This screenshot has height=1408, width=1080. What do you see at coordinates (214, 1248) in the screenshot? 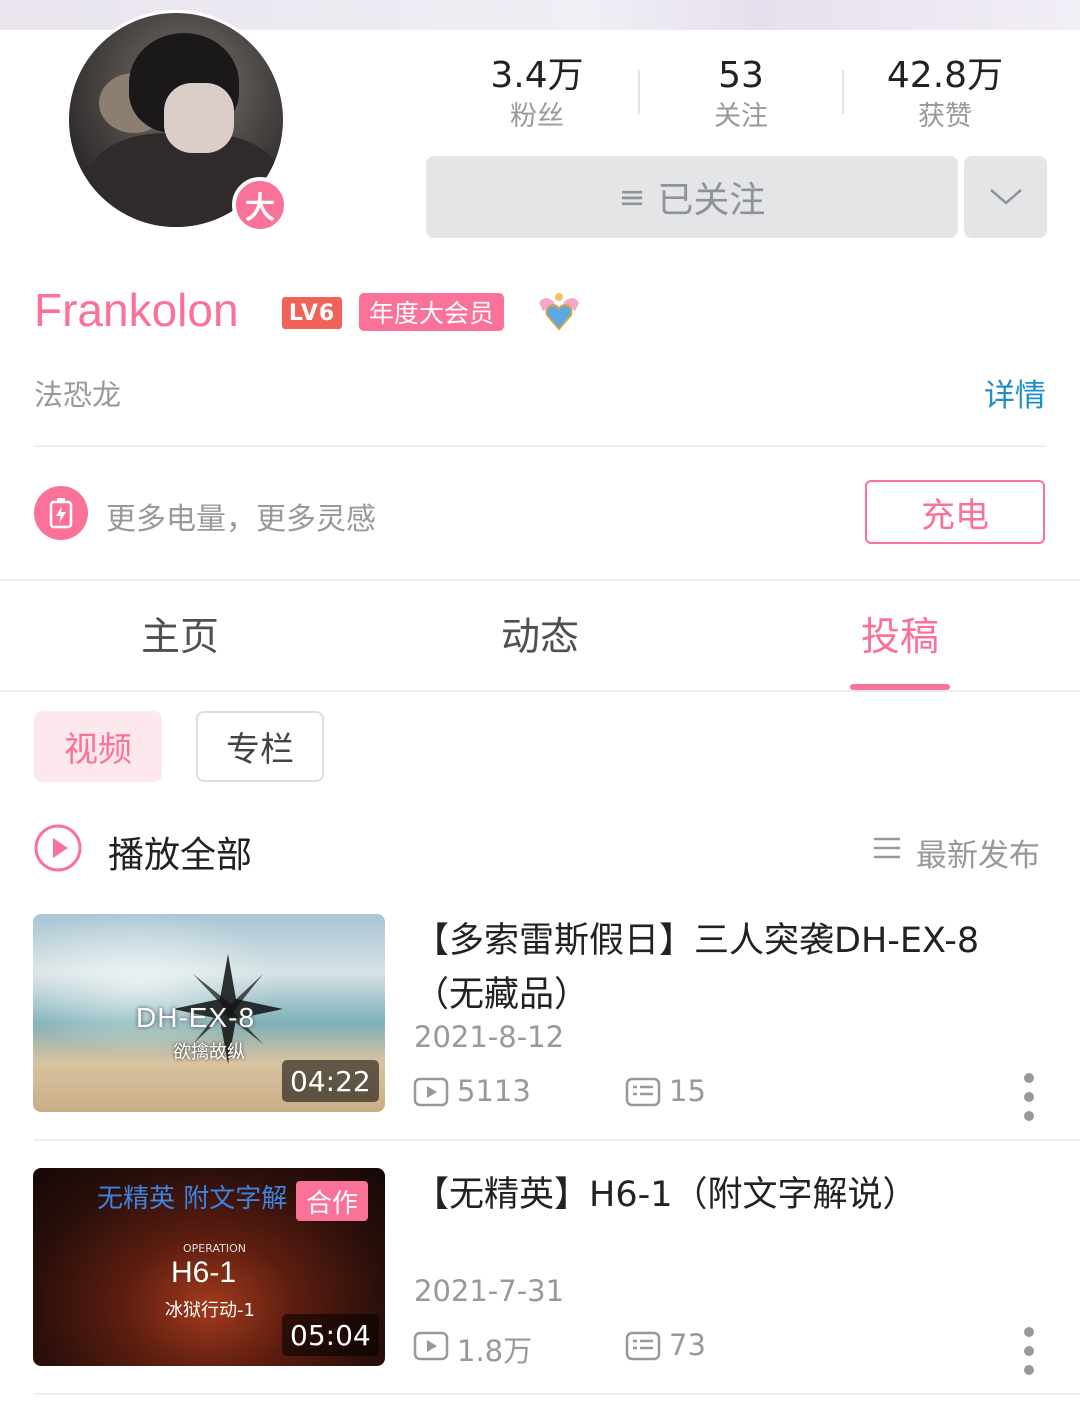
I see `thumbnail-operation: OPERATION` at bounding box center [214, 1248].